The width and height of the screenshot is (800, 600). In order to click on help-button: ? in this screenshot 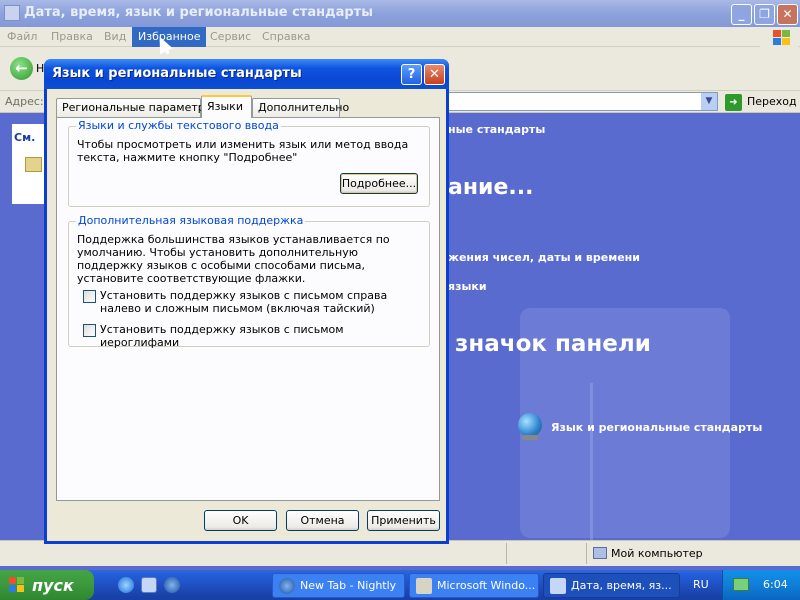, I will do `click(411, 74)`.